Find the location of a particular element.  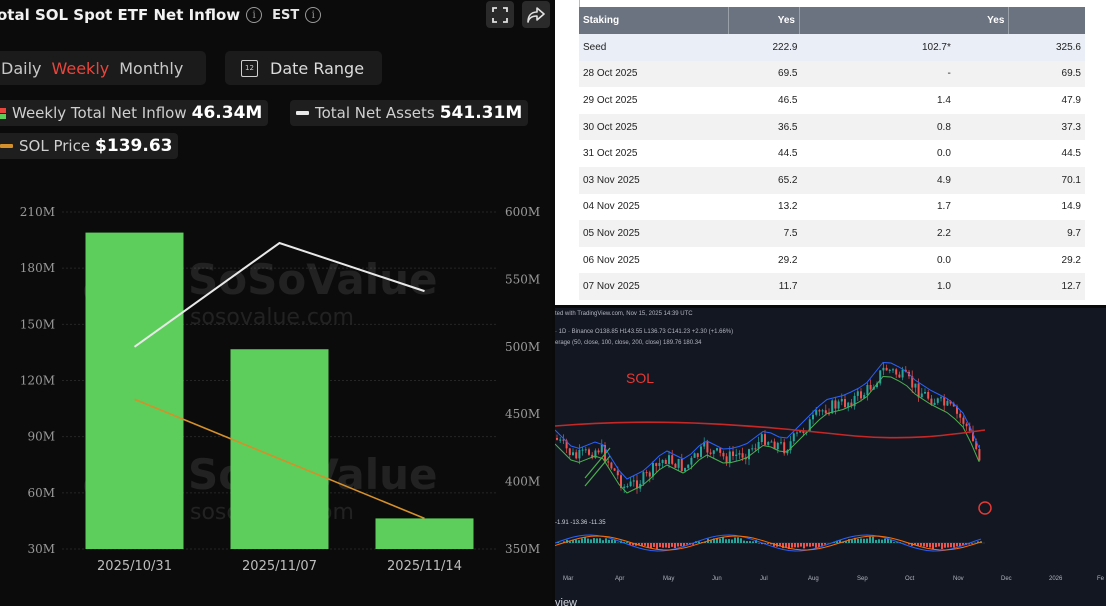

trend-line is located at coordinates (597, 471).